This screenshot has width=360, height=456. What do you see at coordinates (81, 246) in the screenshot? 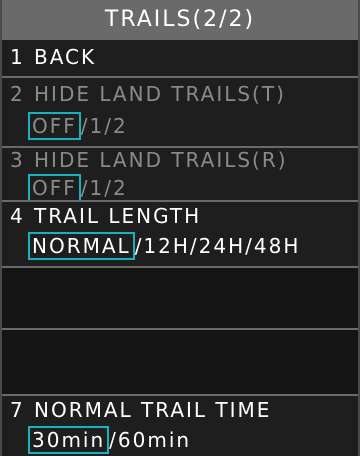
I see `selected-option: NORMAL` at bounding box center [81, 246].